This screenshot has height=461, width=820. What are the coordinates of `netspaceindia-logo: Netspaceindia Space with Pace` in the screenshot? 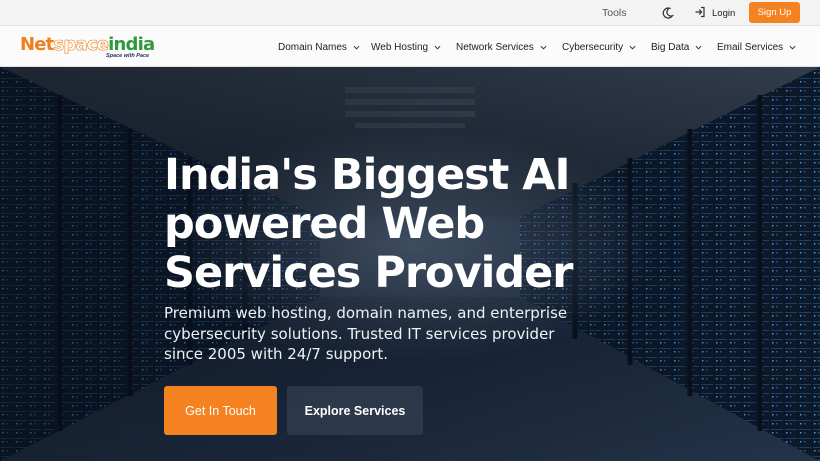 It's located at (87, 47).